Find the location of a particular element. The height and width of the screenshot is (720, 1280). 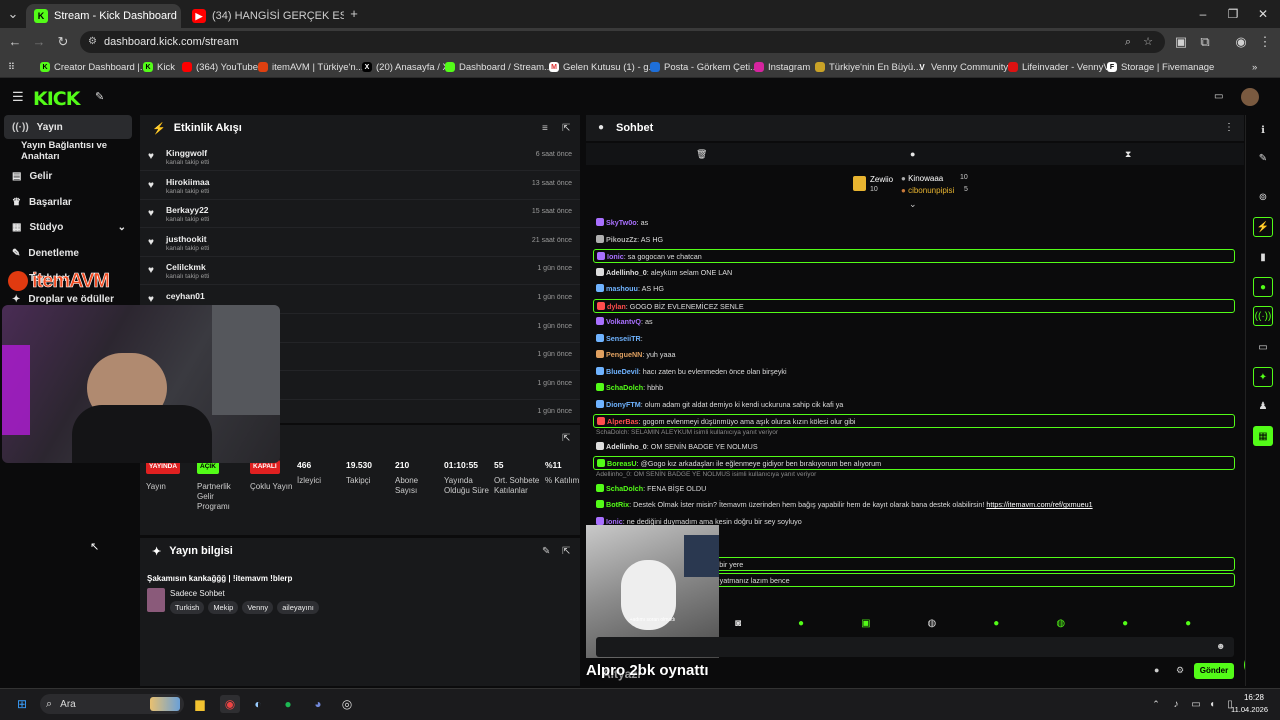

sidebar-item-denetleme: ✎ Denetleme is located at coordinates (68, 253).